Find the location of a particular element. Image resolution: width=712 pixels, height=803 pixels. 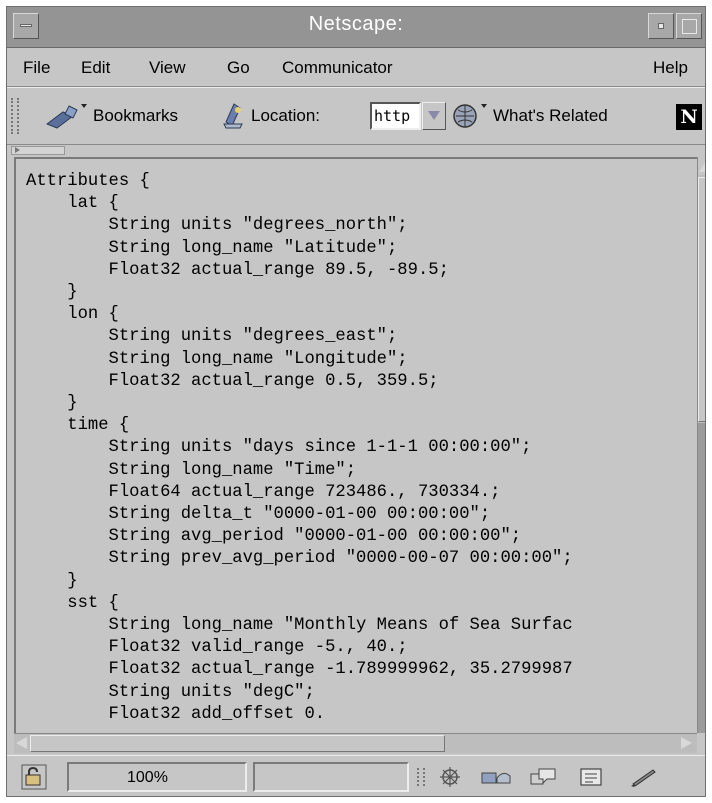

text-line: String long_name "Time"; is located at coordinates (191, 470).